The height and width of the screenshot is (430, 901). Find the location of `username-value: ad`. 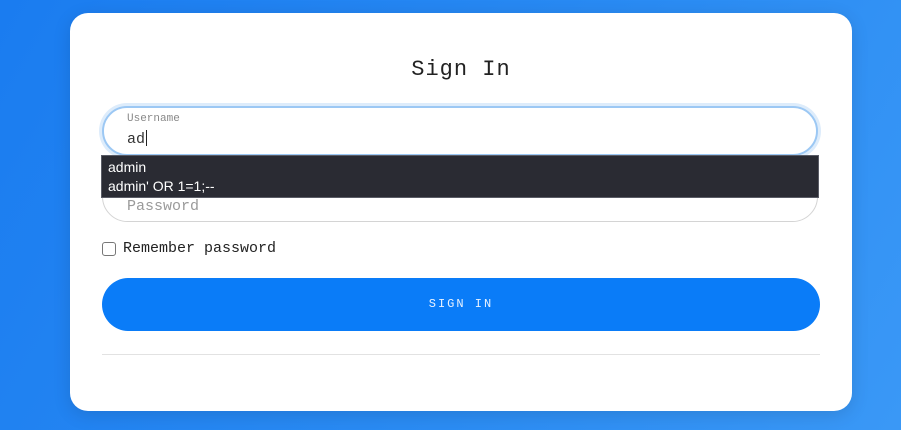

username-value: ad is located at coordinates (136, 139).